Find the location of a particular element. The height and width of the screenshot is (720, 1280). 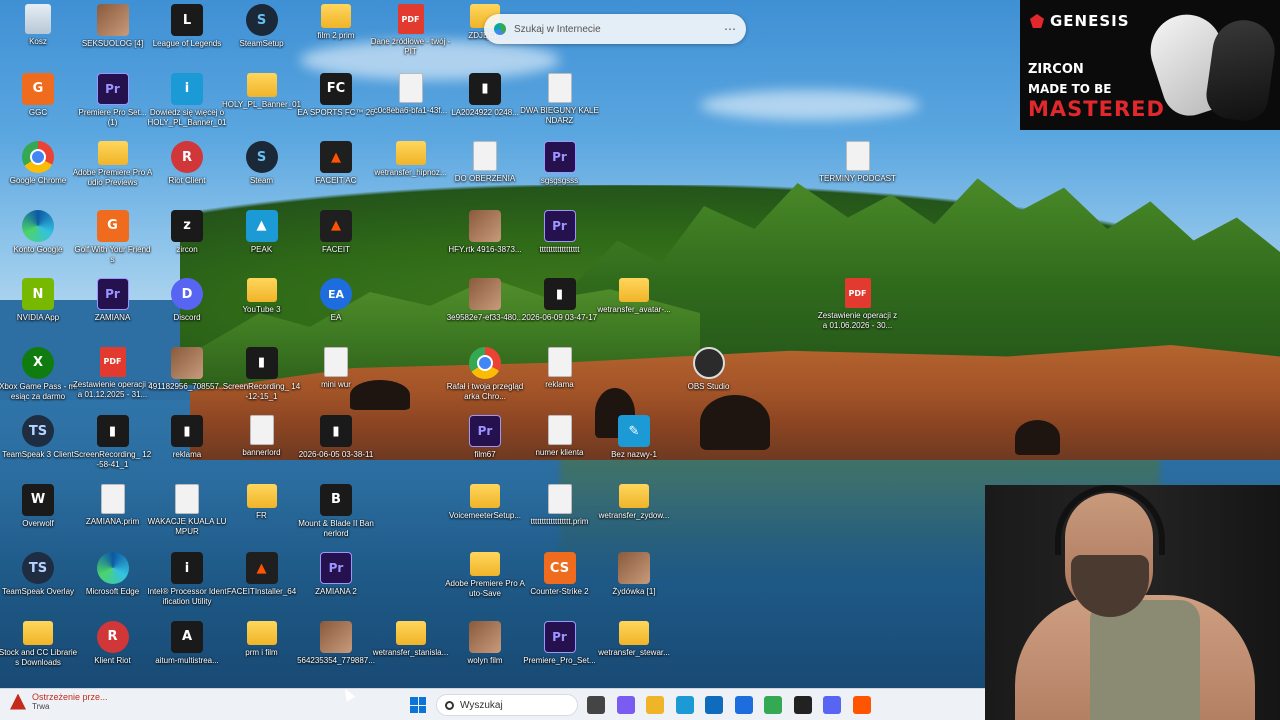

desktop-icon: TERMINY PODCAST is located at coordinates (857, 174).